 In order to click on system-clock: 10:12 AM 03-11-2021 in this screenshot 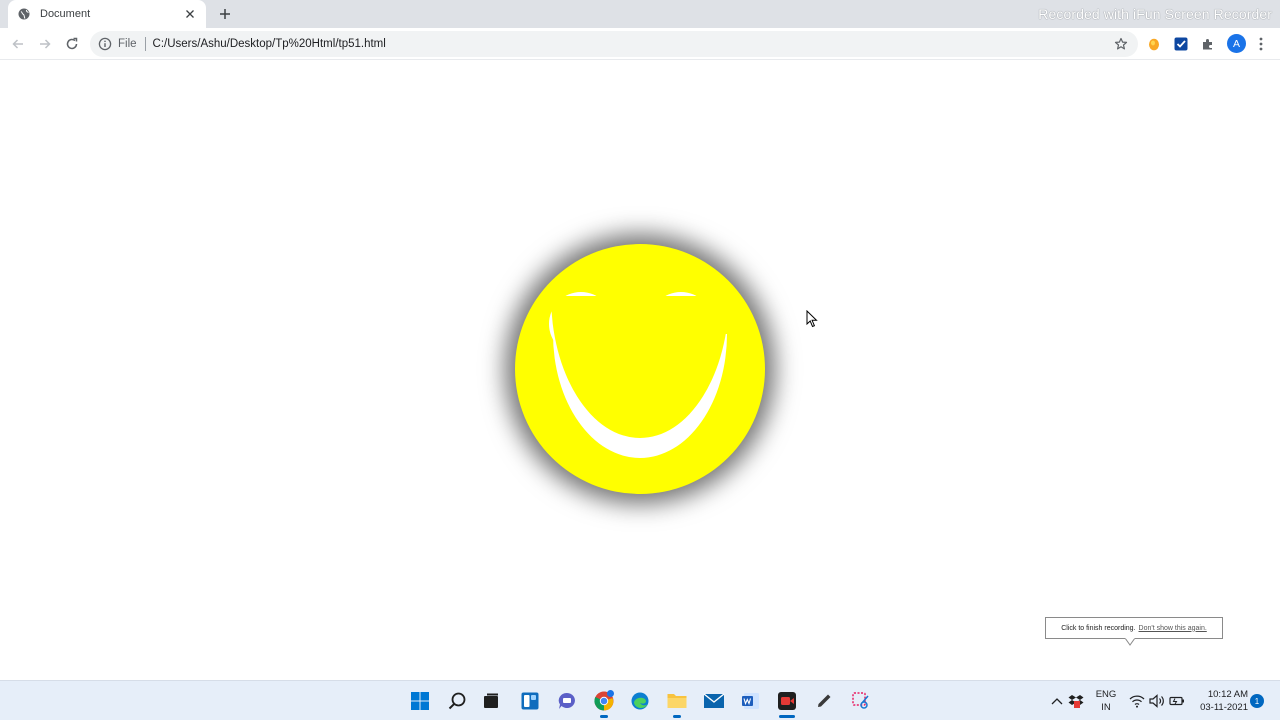, I will do `click(1222, 701)`.